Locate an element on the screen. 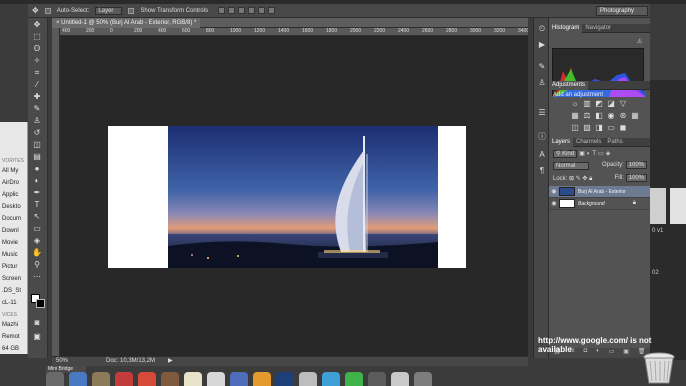 This screenshot has height=386, width=686. auto-select-target-select: Layer is located at coordinates (109, 10).